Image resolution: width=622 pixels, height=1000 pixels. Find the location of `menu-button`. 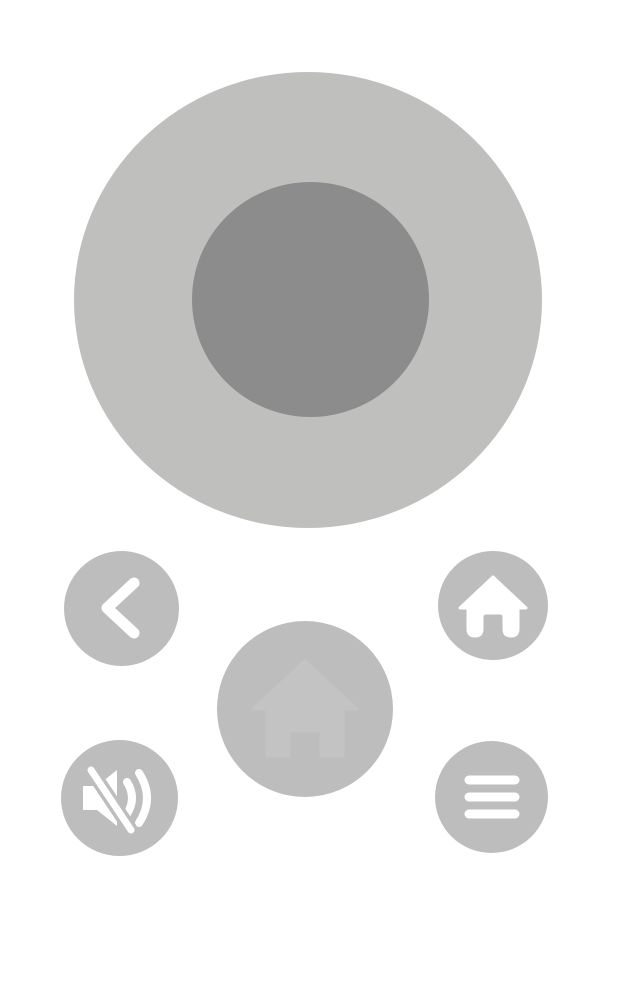

menu-button is located at coordinates (491, 797).